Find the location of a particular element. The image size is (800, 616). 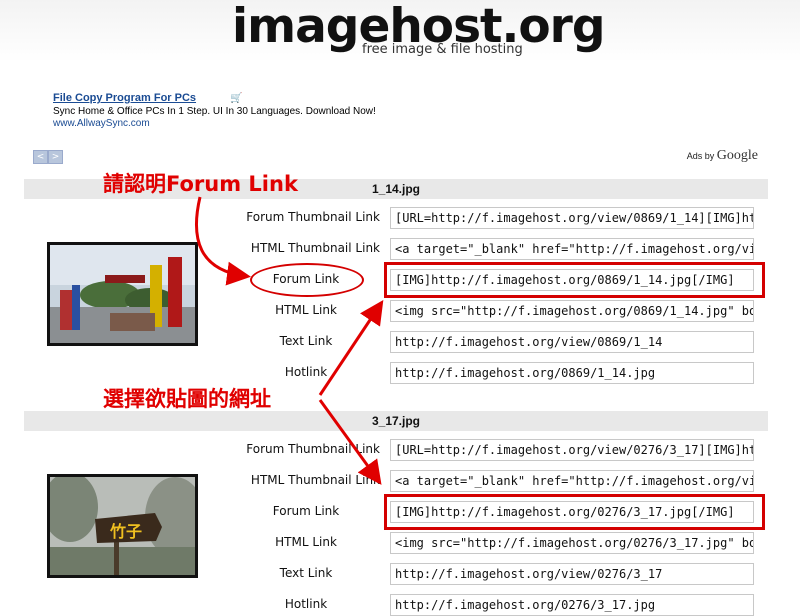

annotation-arrows is located at coordinates (289, 340).